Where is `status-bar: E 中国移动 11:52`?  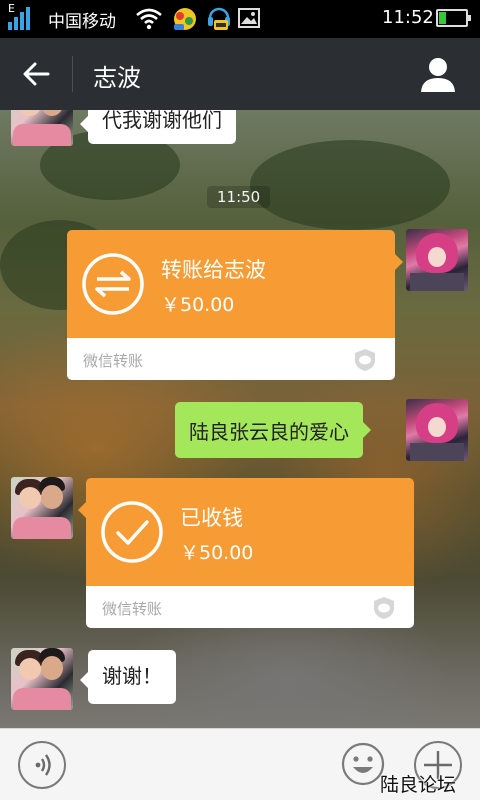 status-bar: E 中国移动 11:52 is located at coordinates (240, 19).